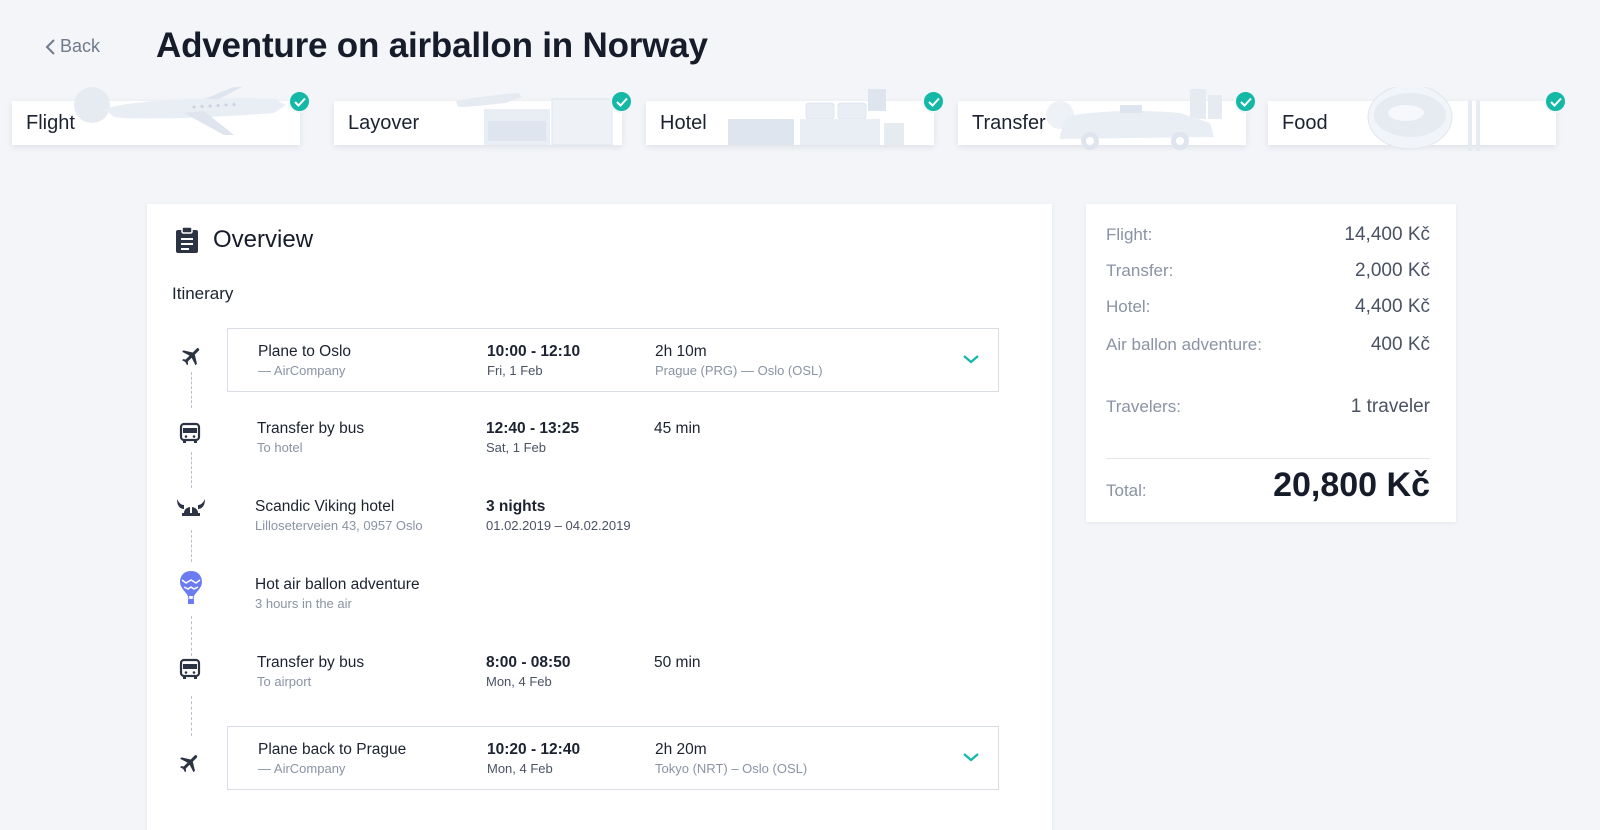 The height and width of the screenshot is (830, 1600). I want to click on item-name: Plane to Oslo, so click(305, 351).